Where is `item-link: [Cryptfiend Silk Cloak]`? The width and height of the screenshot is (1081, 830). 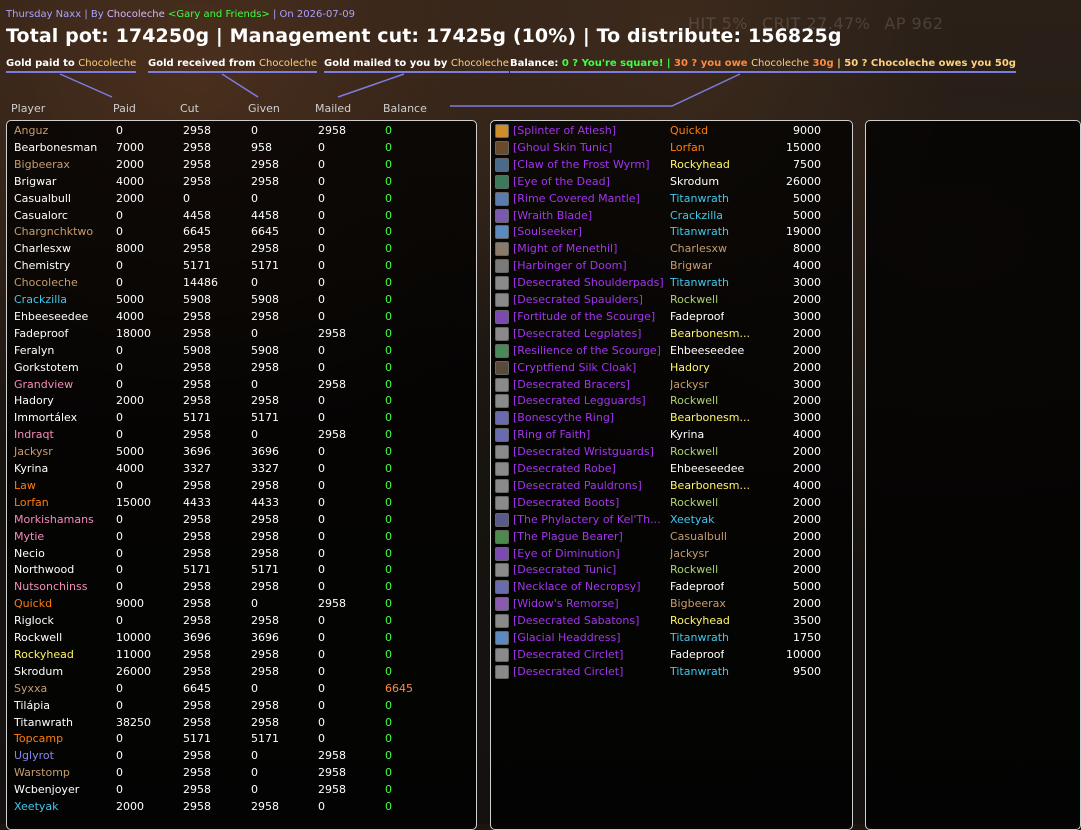 item-link: [Cryptfiend Silk Cloak] is located at coordinates (574, 367).